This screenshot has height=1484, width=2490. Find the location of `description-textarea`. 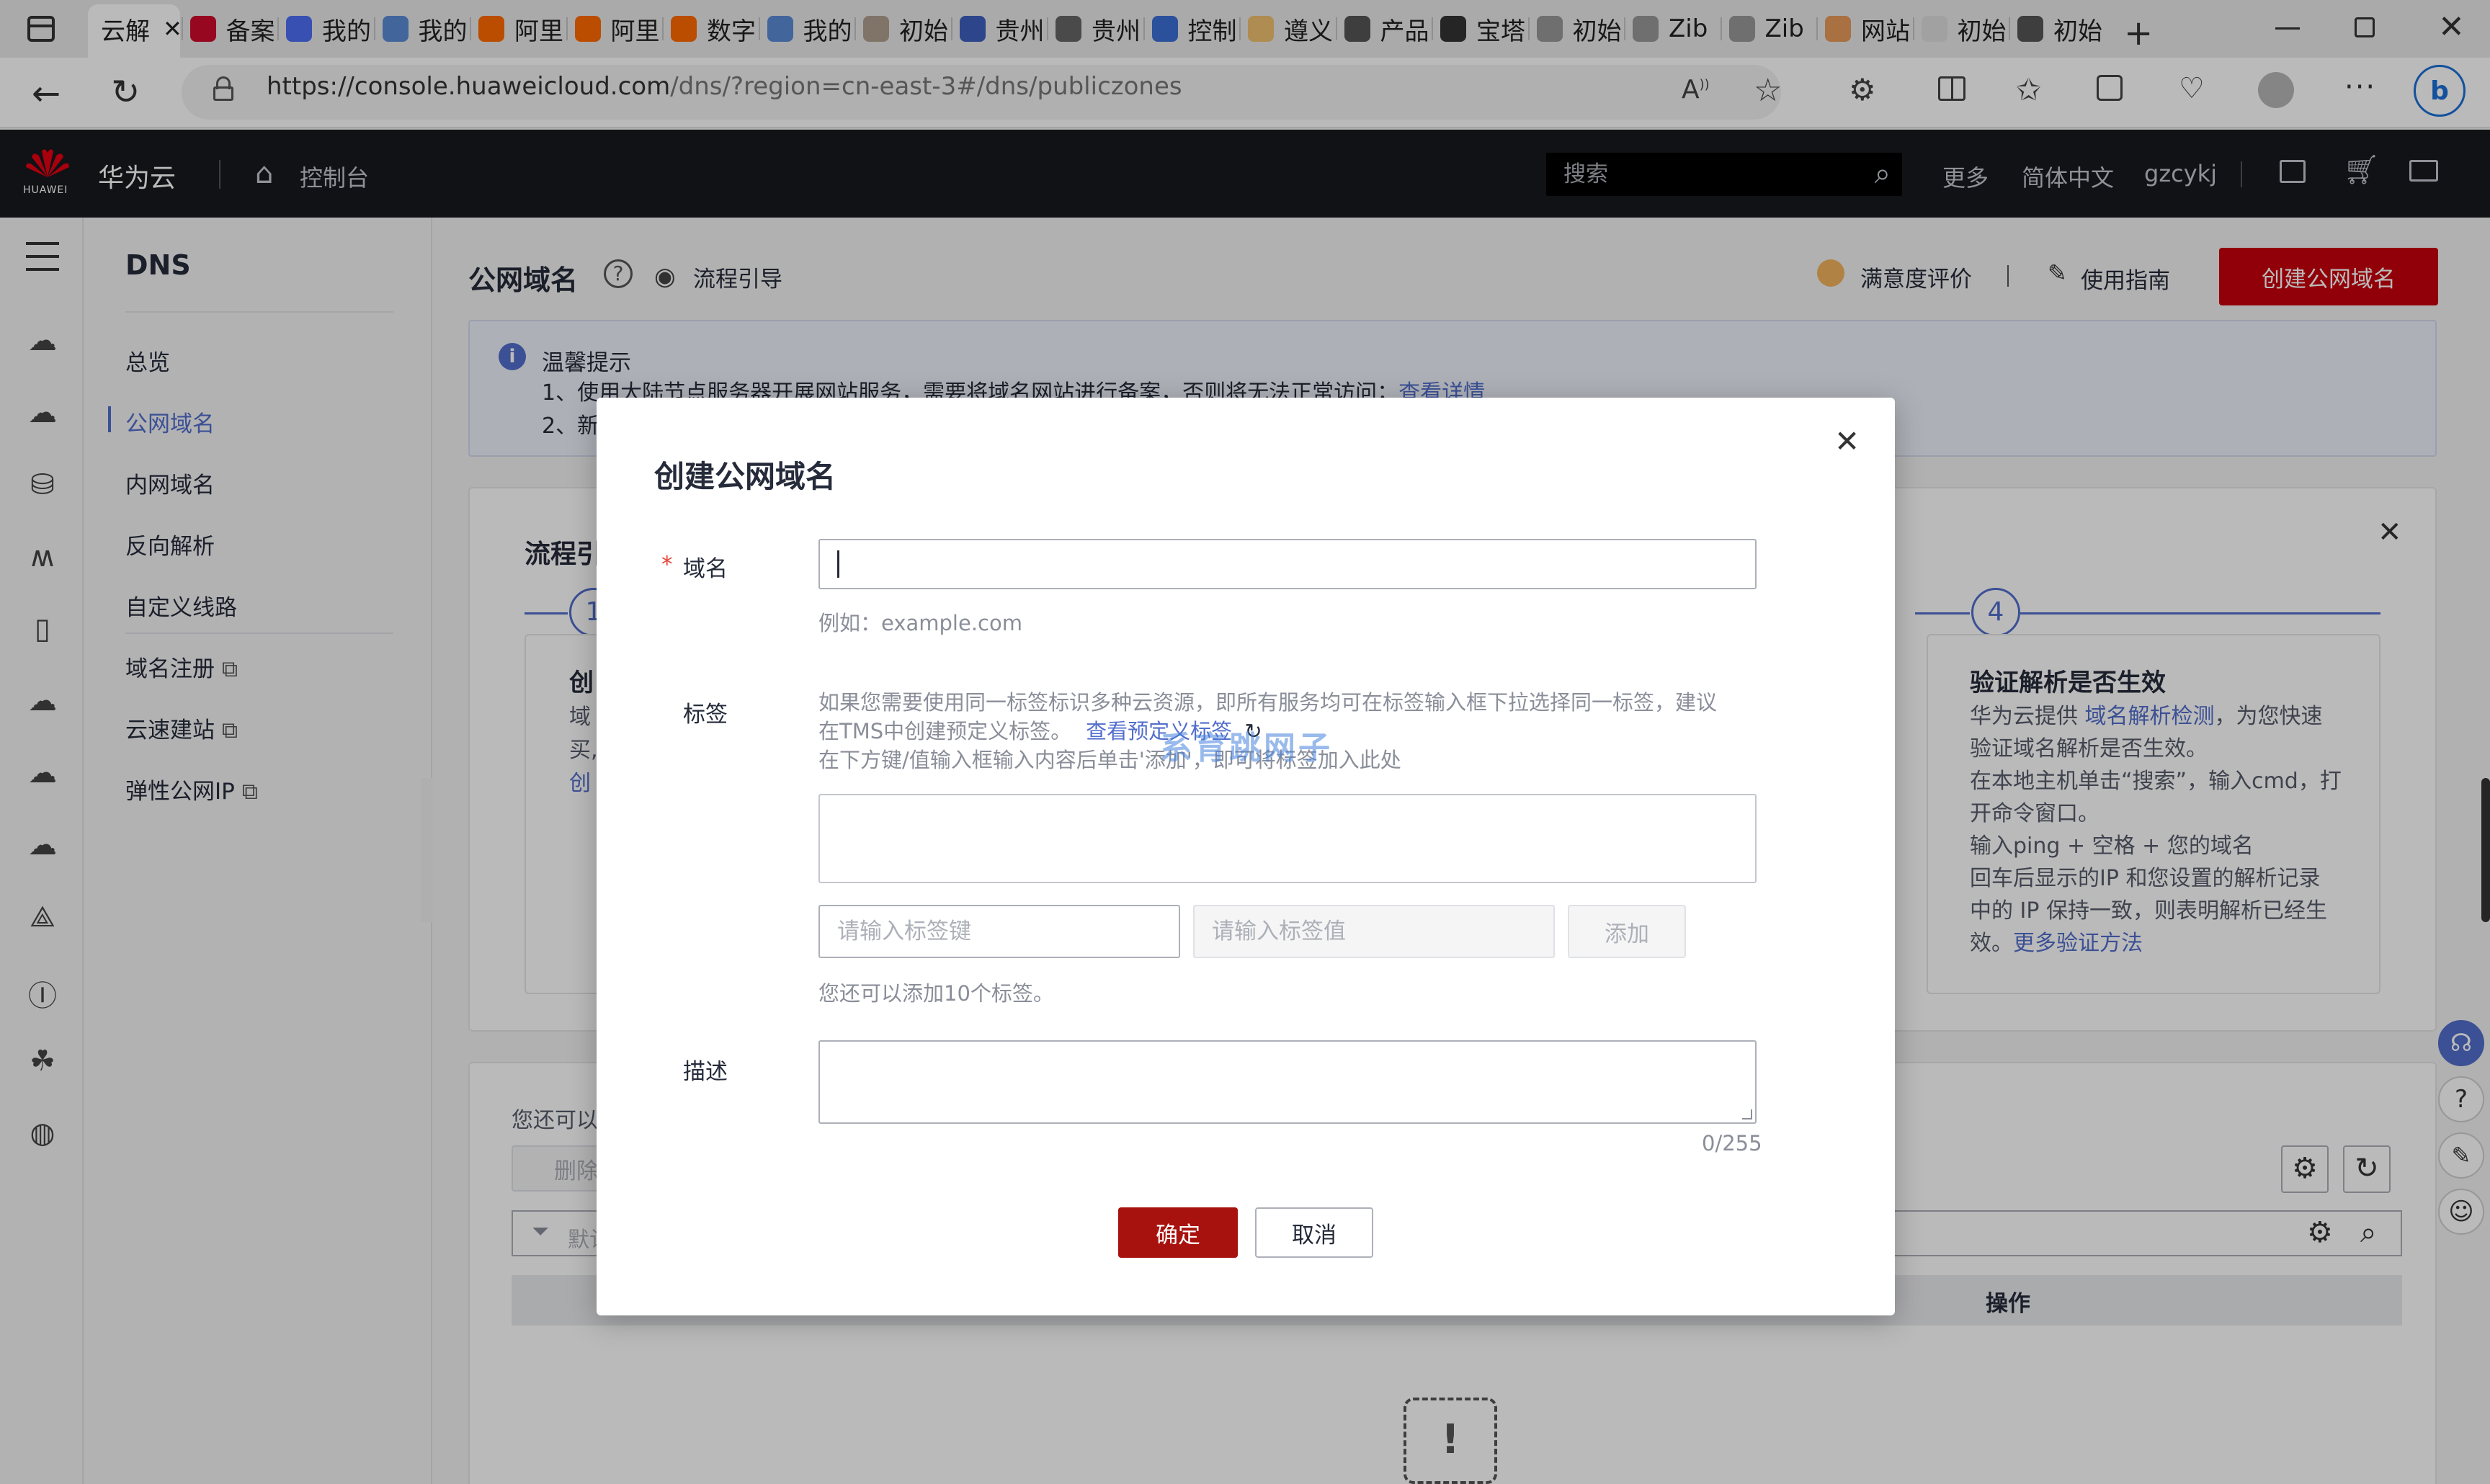

description-textarea is located at coordinates (1287, 1082).